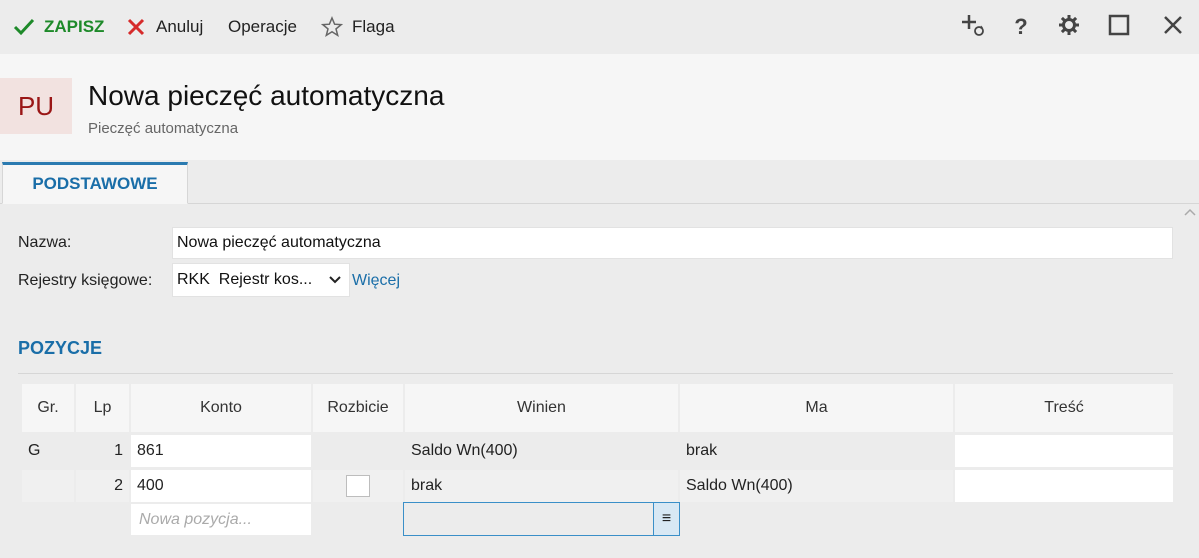 The image size is (1199, 558). What do you see at coordinates (541, 486) in the screenshot?
I see `cell-winien: brak` at bounding box center [541, 486].